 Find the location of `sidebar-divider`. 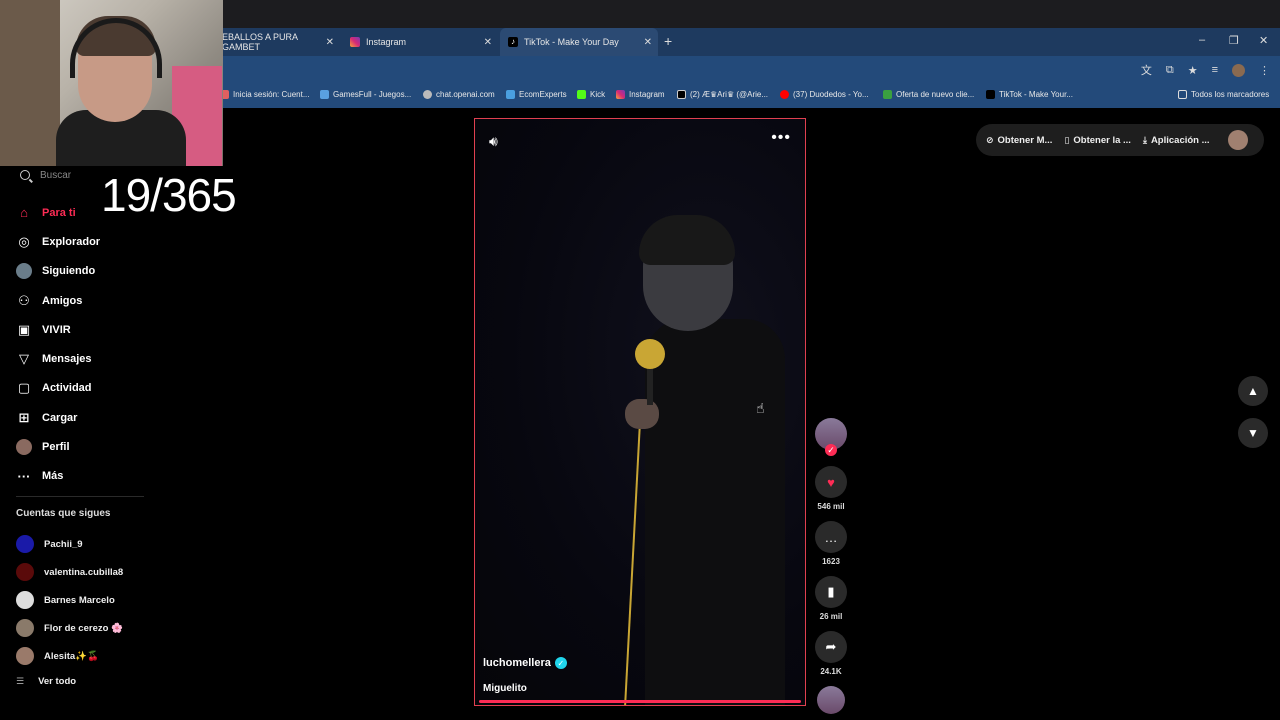

sidebar-divider is located at coordinates (80, 496).